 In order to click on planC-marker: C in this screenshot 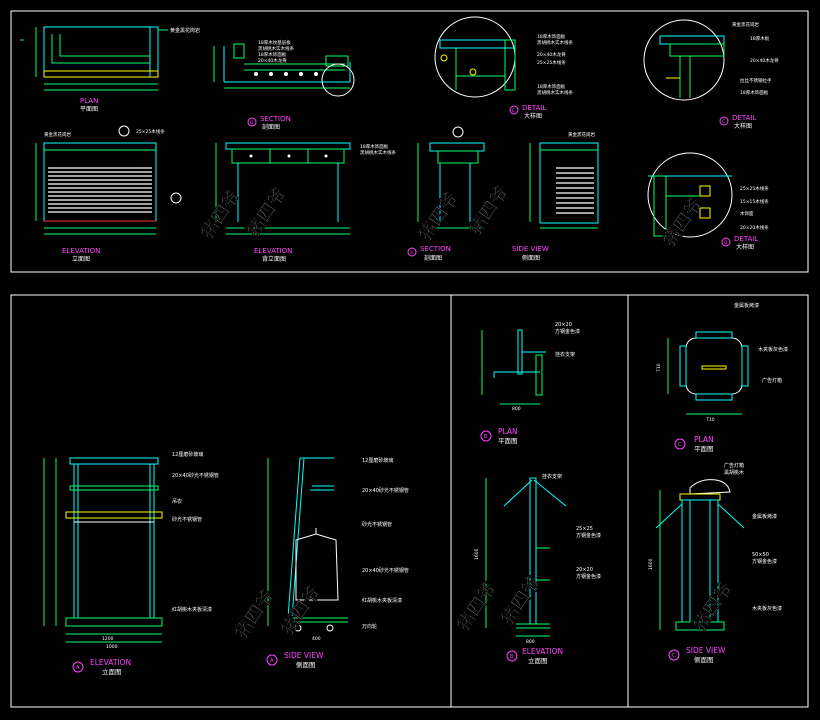, I will do `click(680, 445)`.